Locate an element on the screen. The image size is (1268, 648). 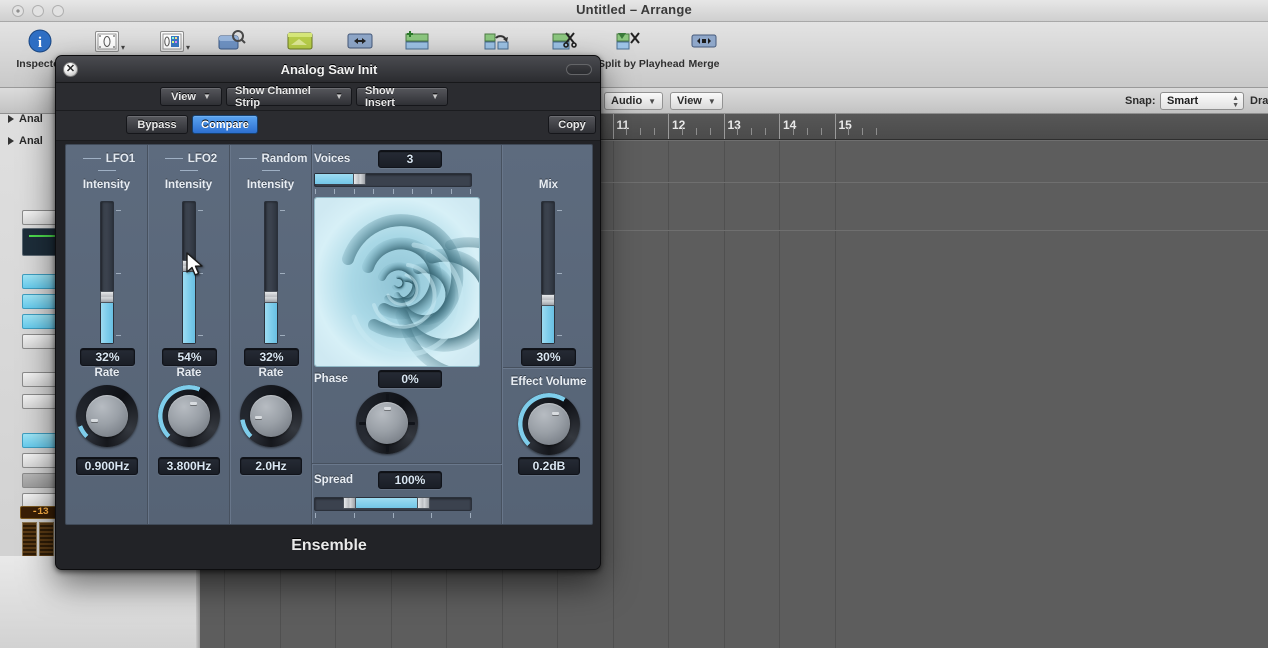
compare-button: Compare is located at coordinates (225, 124).